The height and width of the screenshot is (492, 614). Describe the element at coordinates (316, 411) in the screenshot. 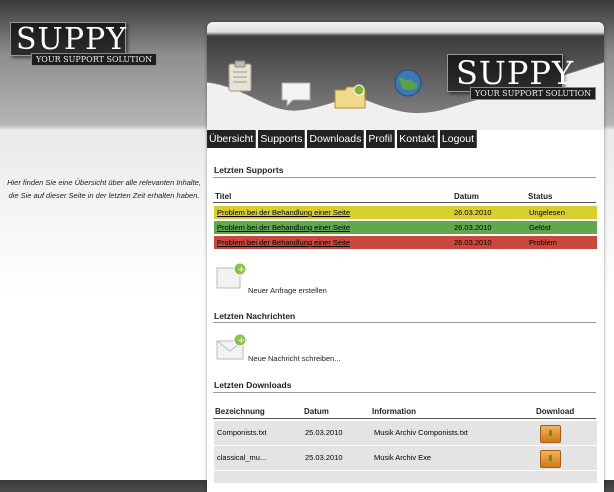

I see `downloads-header-date: Datum` at that location.